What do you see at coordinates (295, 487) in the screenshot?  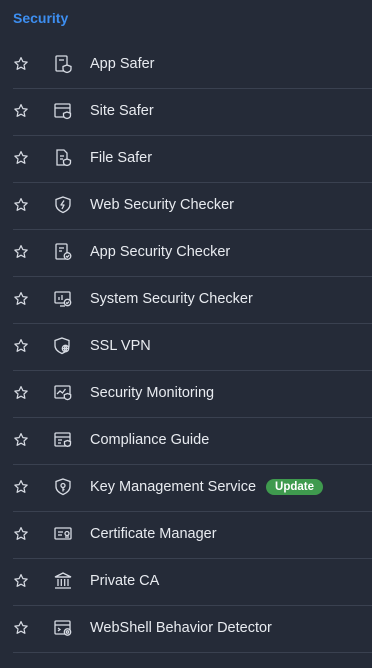 I see `update-badge: Update` at bounding box center [295, 487].